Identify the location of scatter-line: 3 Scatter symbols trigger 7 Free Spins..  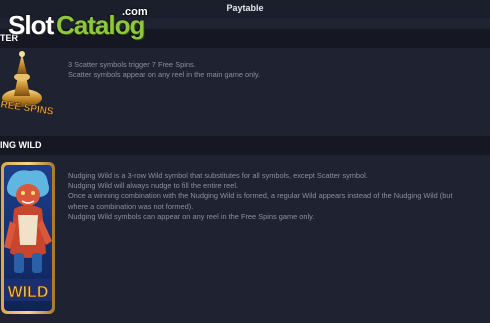
(132, 64).